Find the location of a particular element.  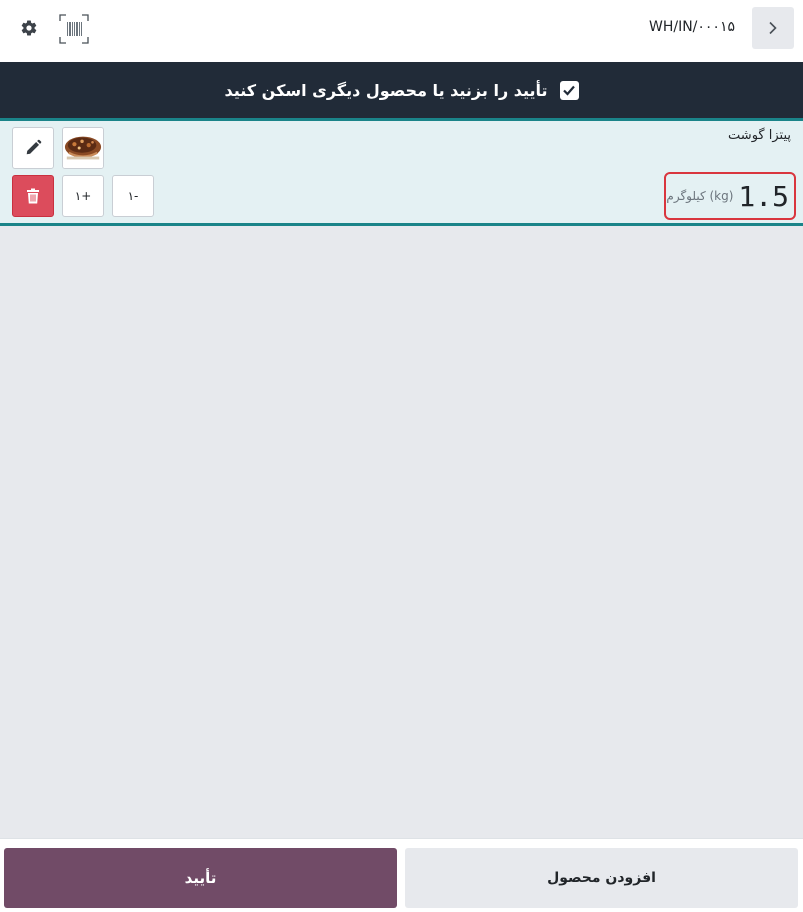

status-banner: تأیید را بزنید یا محصول دیگری اسکن کنید is located at coordinates (401, 90).